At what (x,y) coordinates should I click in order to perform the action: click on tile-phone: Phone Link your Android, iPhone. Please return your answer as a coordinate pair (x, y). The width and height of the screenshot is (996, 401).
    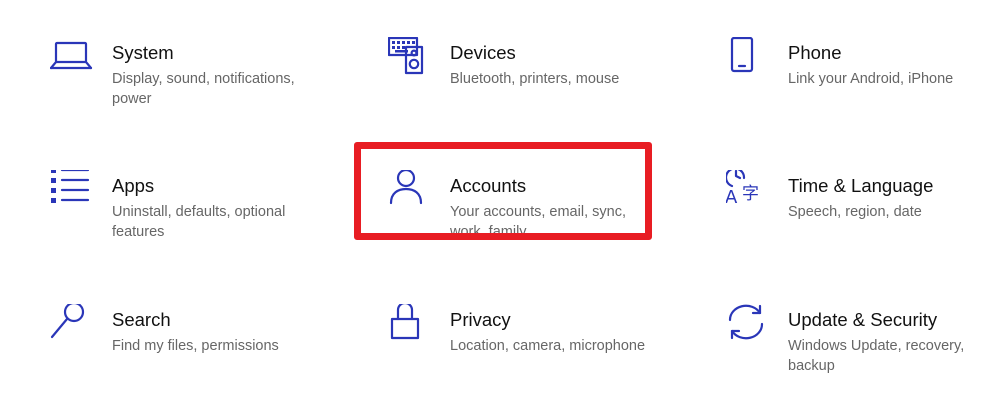
    Looking at the image, I should click on (856, 72).